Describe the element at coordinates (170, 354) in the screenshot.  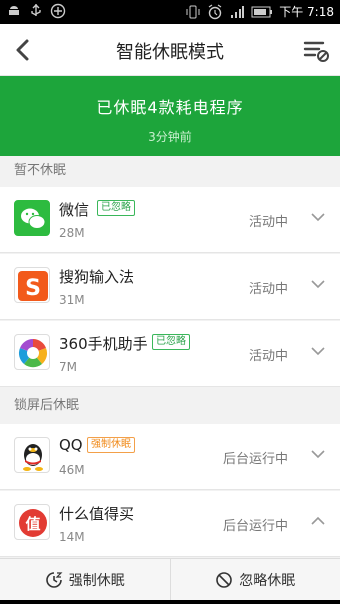
I see `app-row-360-assistant: 360手机助手 已忽略 7M 活动中` at that location.